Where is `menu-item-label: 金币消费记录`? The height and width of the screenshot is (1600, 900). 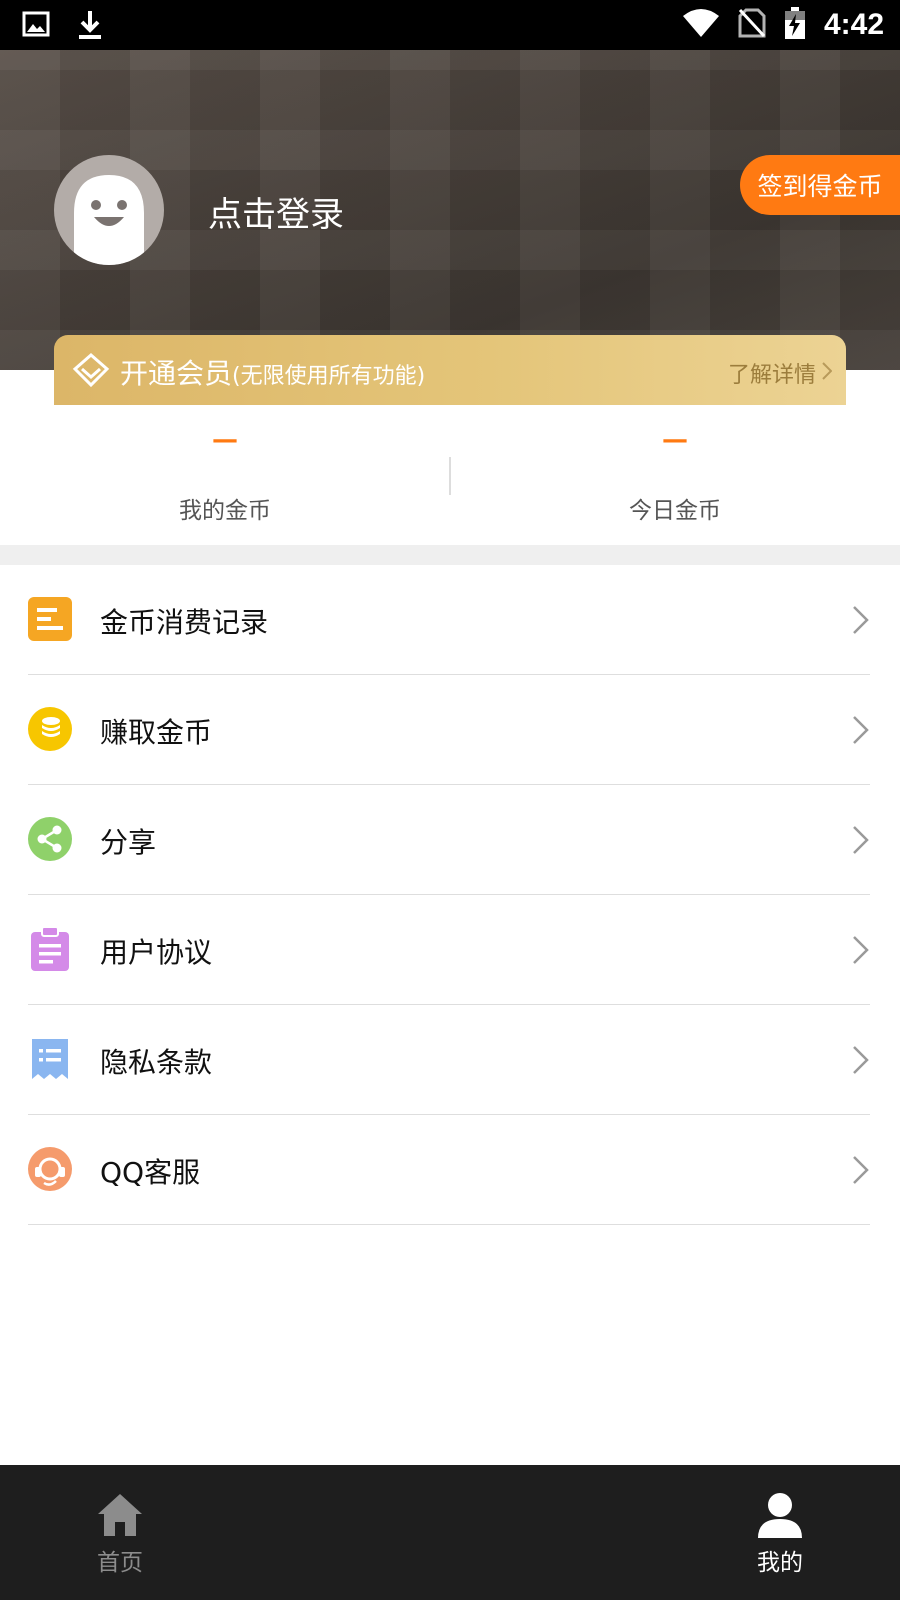
menu-item-label: 金币消费记录 is located at coordinates (184, 622).